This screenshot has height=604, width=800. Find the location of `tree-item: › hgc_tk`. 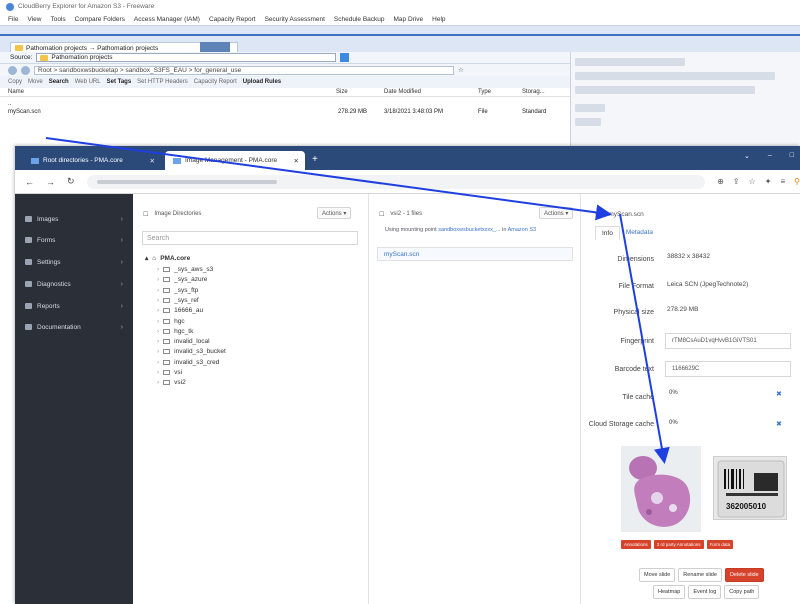

tree-item: › hgc_tk is located at coordinates (175, 331).